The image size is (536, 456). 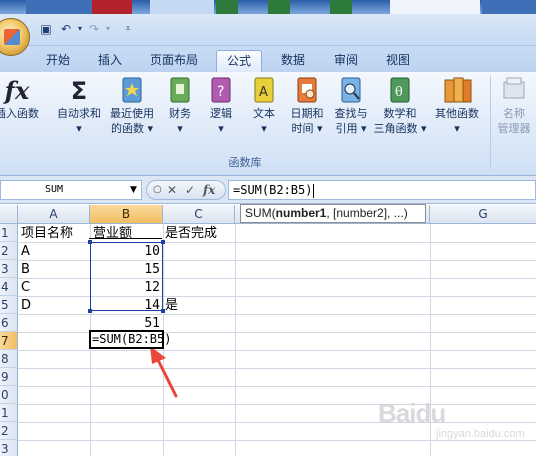 What do you see at coordinates (490, 123) in the screenshot?
I see `ribbon-separator` at bounding box center [490, 123].